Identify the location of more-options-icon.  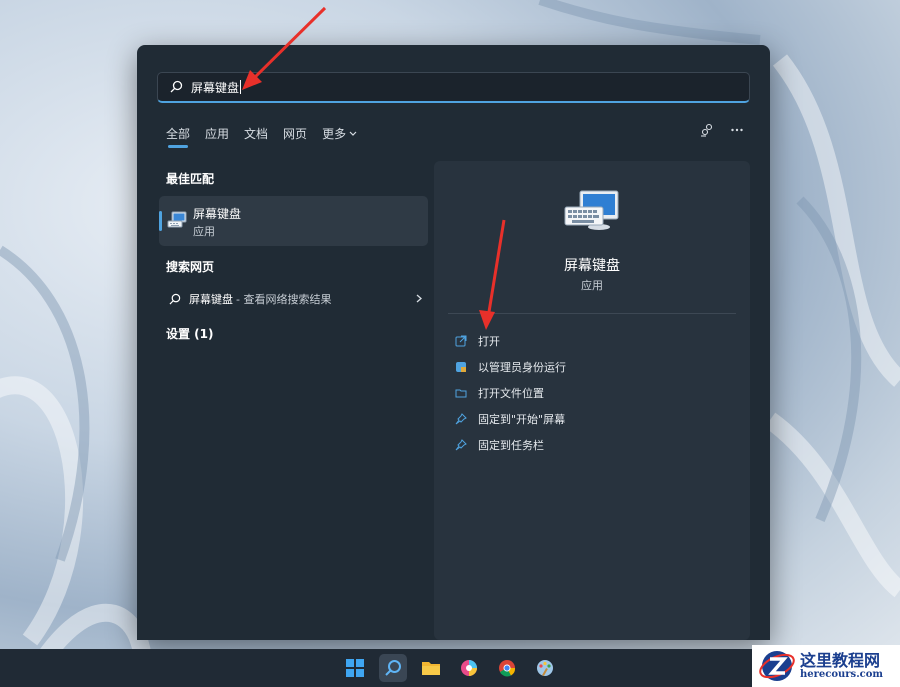
(737, 132).